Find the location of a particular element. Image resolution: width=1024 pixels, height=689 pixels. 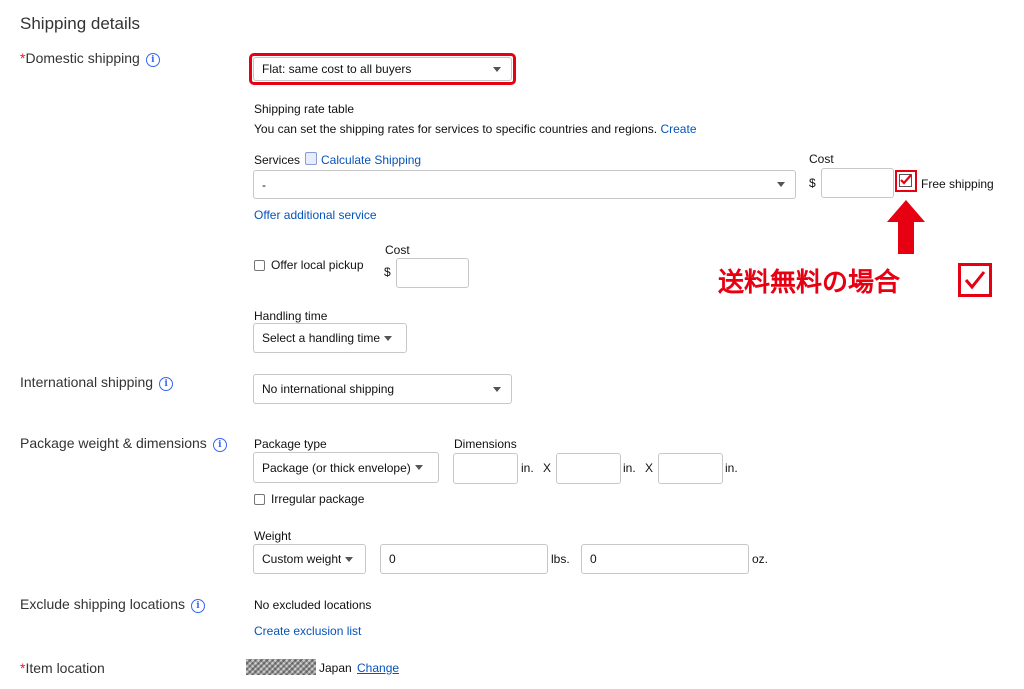

domestic-shipping-label: *Domestic shipping i is located at coordinates (90, 58).